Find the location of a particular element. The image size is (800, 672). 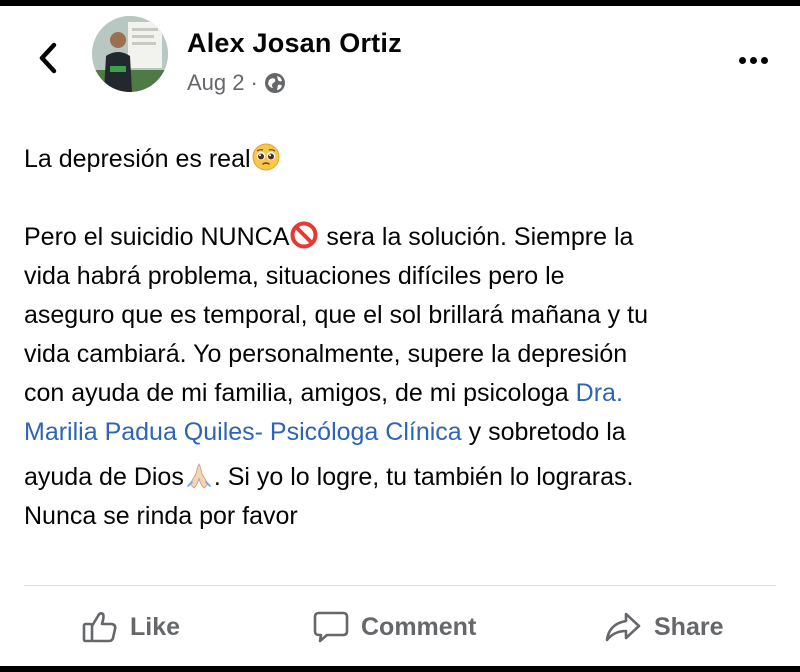

prohibited-emoji is located at coordinates (304, 235).